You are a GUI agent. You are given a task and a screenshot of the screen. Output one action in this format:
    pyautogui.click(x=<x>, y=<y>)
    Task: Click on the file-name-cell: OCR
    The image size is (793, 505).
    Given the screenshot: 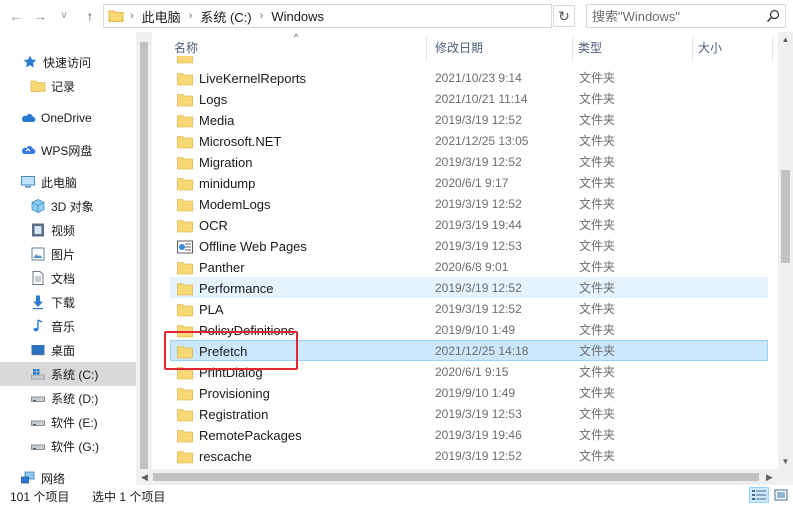 What is the action you would take?
    pyautogui.click(x=202, y=225)
    